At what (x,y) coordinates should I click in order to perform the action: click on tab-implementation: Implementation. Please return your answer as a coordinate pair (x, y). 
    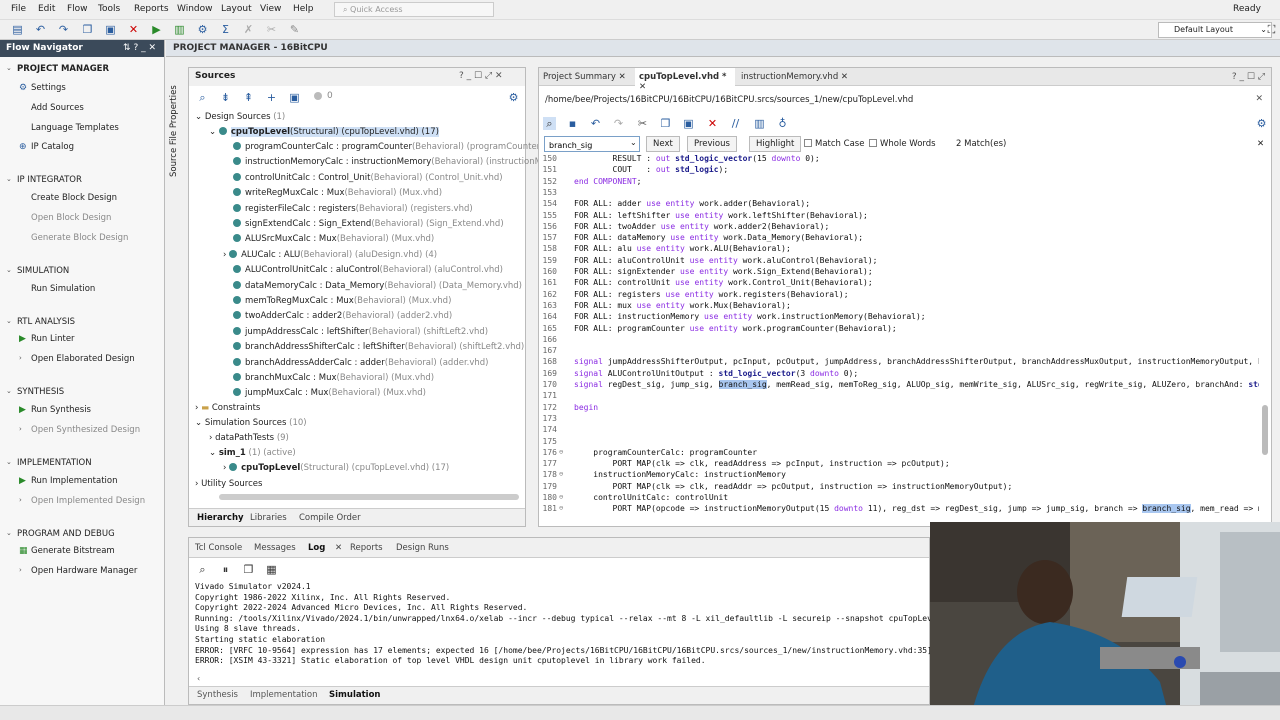
    Looking at the image, I should click on (284, 695).